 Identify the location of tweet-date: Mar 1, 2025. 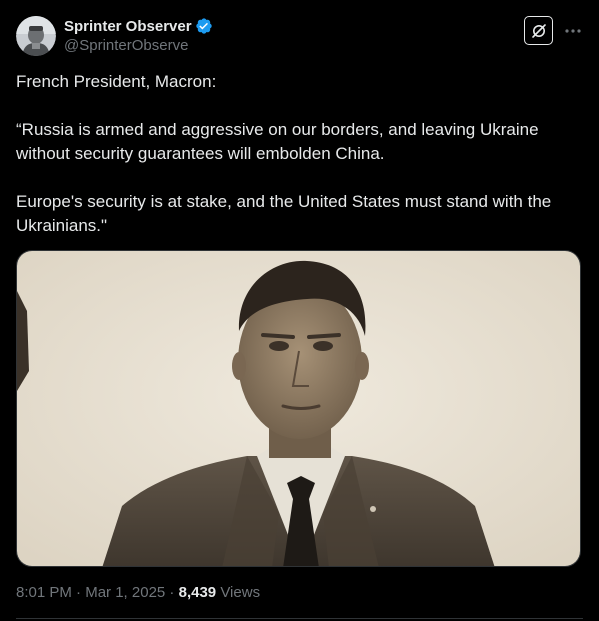
(125, 592).